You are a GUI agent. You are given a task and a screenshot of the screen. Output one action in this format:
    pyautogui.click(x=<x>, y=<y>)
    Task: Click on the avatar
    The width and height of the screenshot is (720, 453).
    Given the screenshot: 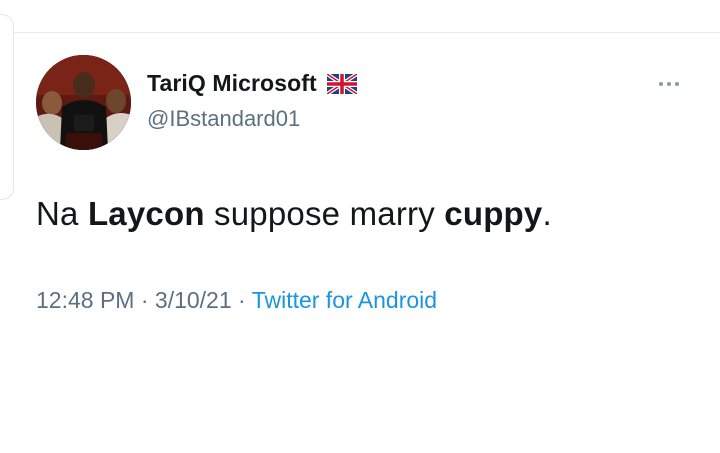 What is the action you would take?
    pyautogui.click(x=83, y=102)
    